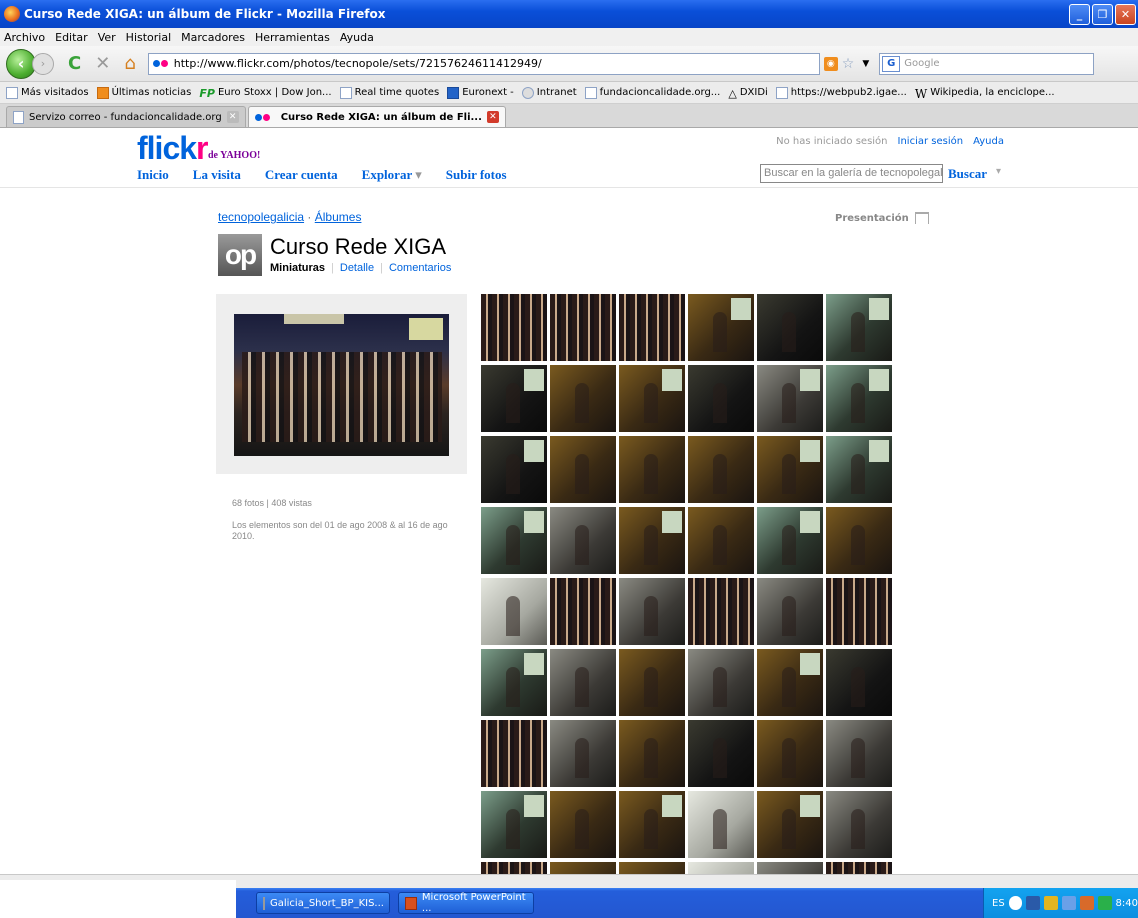 Image resolution: width=1138 pixels, height=918 pixels. What do you see at coordinates (71, 37) in the screenshot?
I see `menu-editar: Editar` at bounding box center [71, 37].